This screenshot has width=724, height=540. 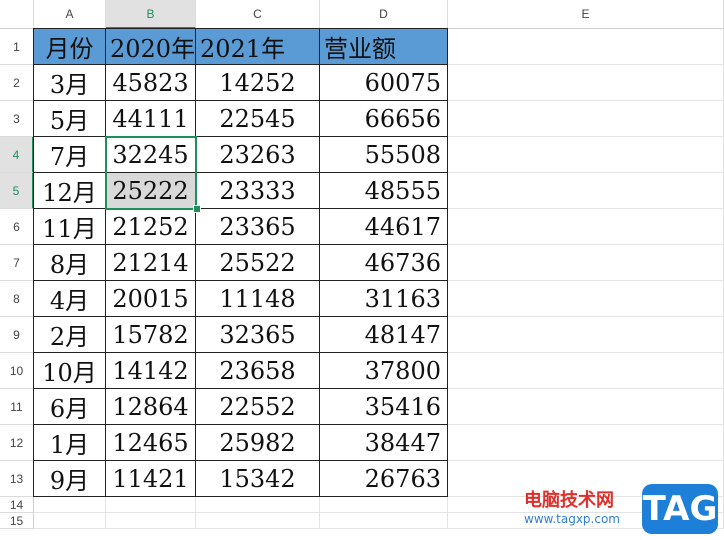 What do you see at coordinates (17, 83) in the screenshot?
I see `row-header-2: 2` at bounding box center [17, 83].